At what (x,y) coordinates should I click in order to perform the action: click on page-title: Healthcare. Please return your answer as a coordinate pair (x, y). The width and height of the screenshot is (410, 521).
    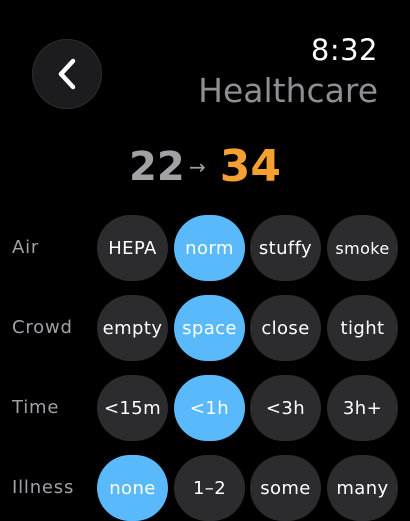
    Looking at the image, I should click on (288, 90).